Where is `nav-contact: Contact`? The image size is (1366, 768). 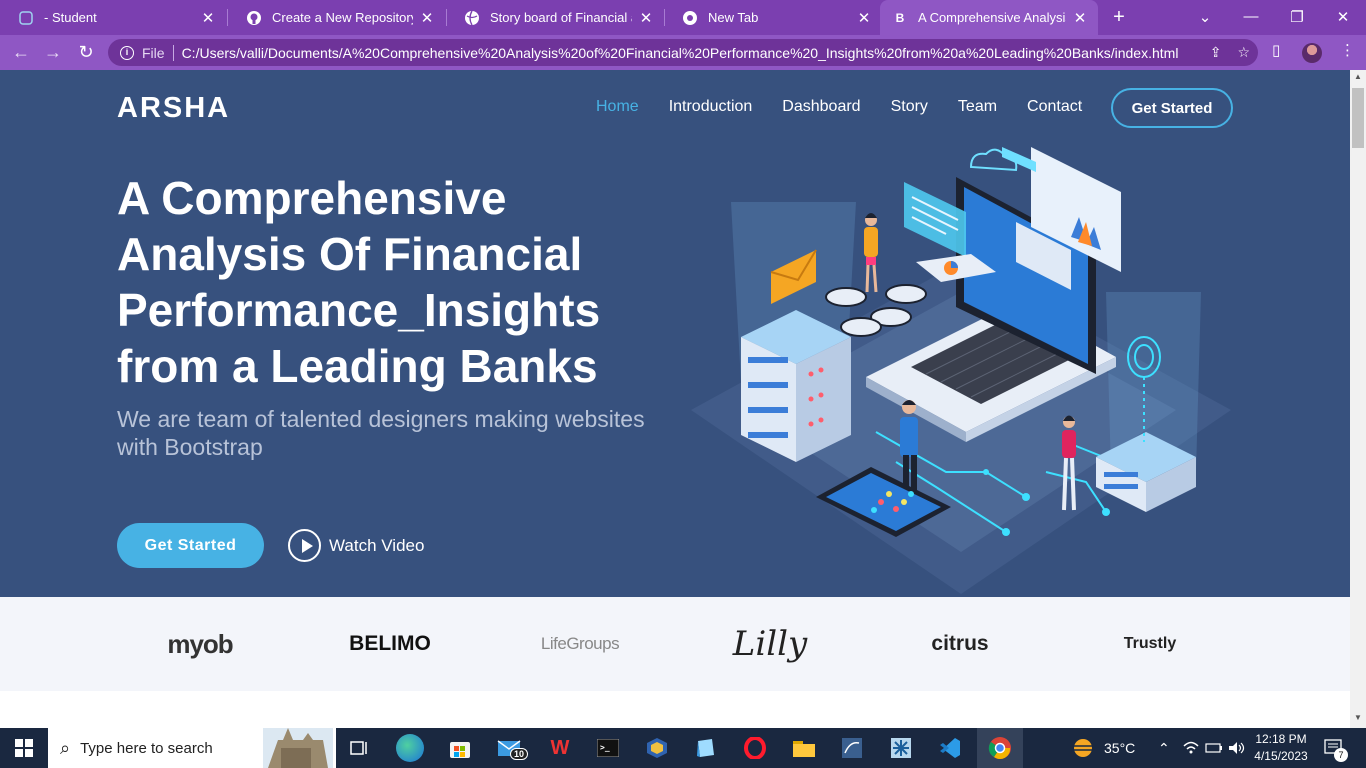 nav-contact: Contact is located at coordinates (1054, 107).